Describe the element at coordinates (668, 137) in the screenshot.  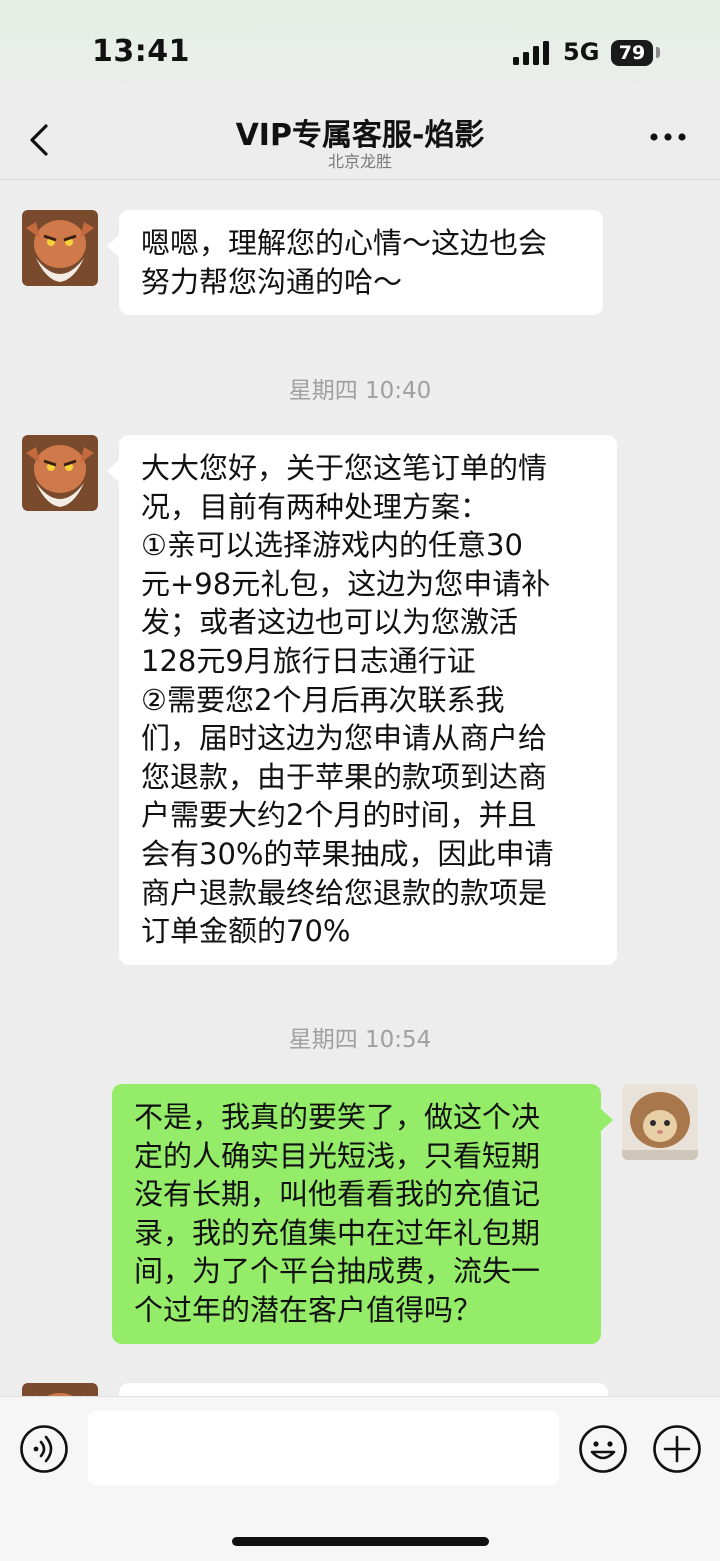
I see `more-dots-icon` at that location.